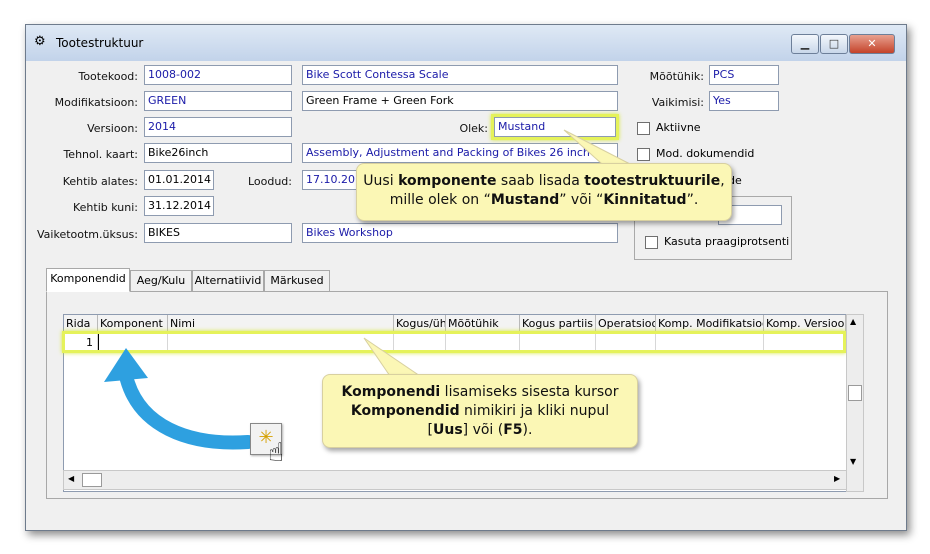 This screenshot has height=554, width=930. Describe the element at coordinates (440, 200) in the screenshot. I see `callout-top-text-4: mille olek on “` at that location.